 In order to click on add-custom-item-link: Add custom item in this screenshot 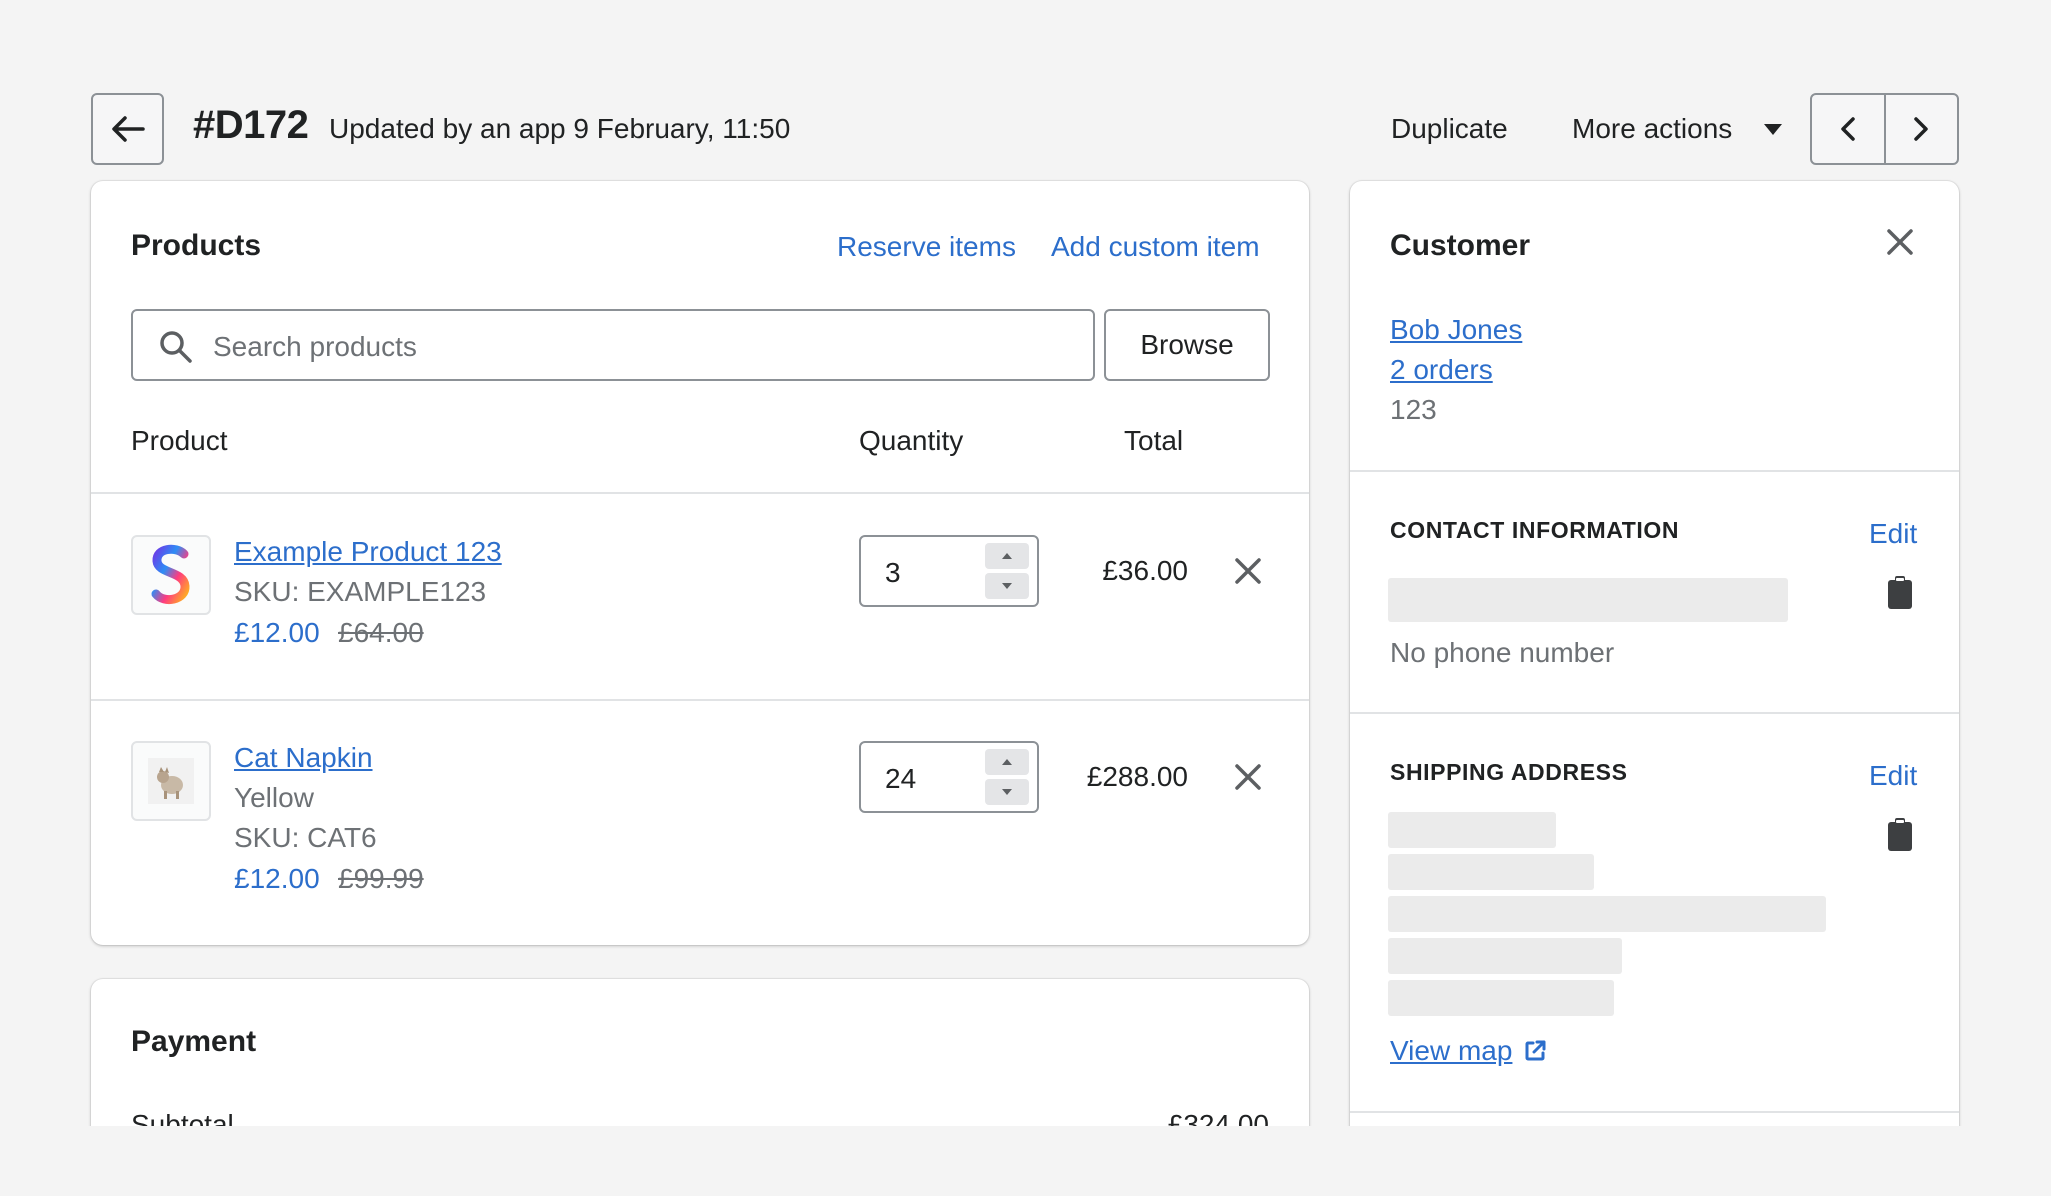, I will do `click(1155, 247)`.